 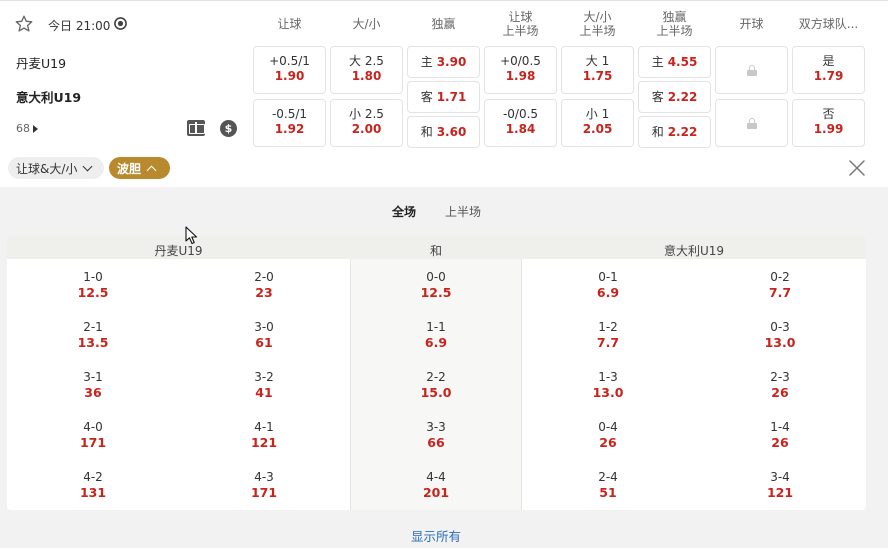 What do you see at coordinates (435, 251) in the screenshot?
I see `header-draw: 和` at bounding box center [435, 251].